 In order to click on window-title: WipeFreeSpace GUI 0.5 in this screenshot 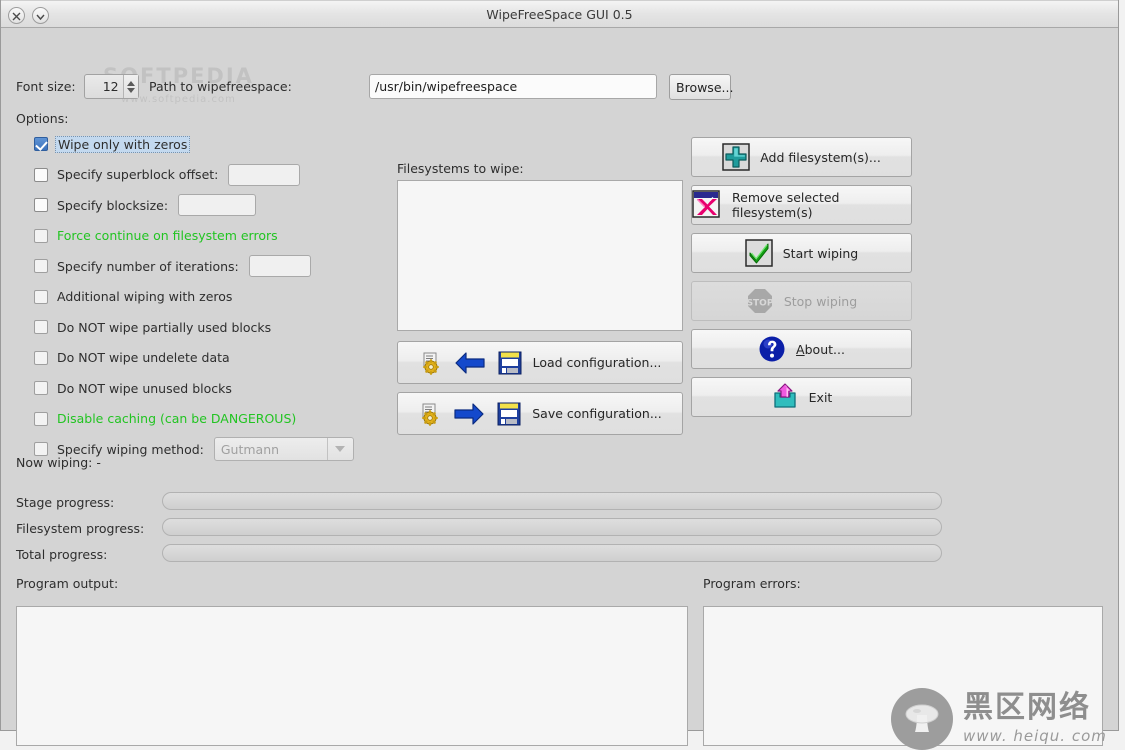, I will do `click(559, 14)`.